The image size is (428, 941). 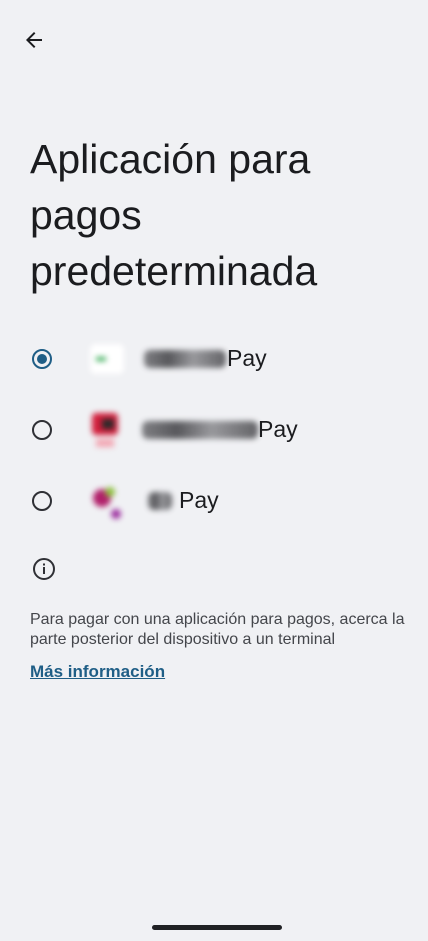 I want to click on payment-app-option-3: Pay, so click(x=214, y=500).